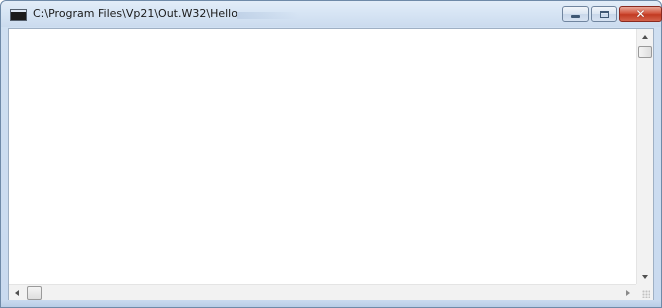 The width and height of the screenshot is (662, 308). I want to click on scroll-right-button, so click(627, 293).